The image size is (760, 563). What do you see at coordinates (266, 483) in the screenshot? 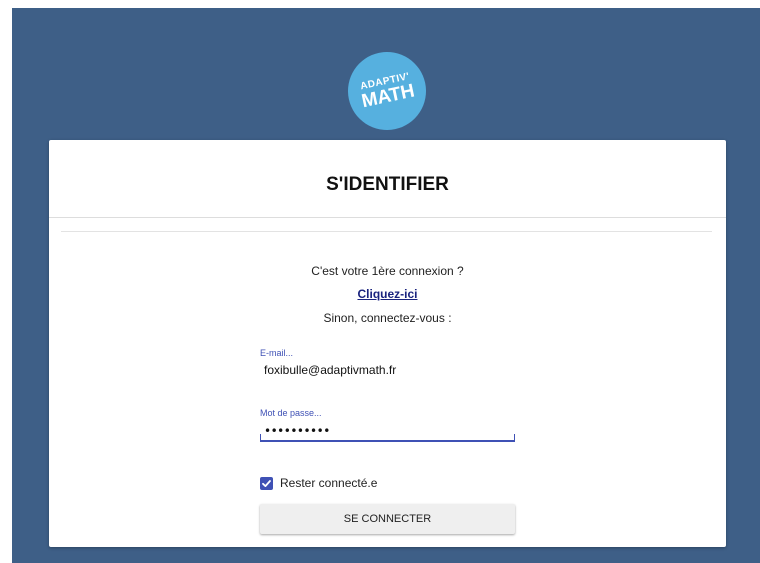
I see `checkbox-checked-icon` at bounding box center [266, 483].